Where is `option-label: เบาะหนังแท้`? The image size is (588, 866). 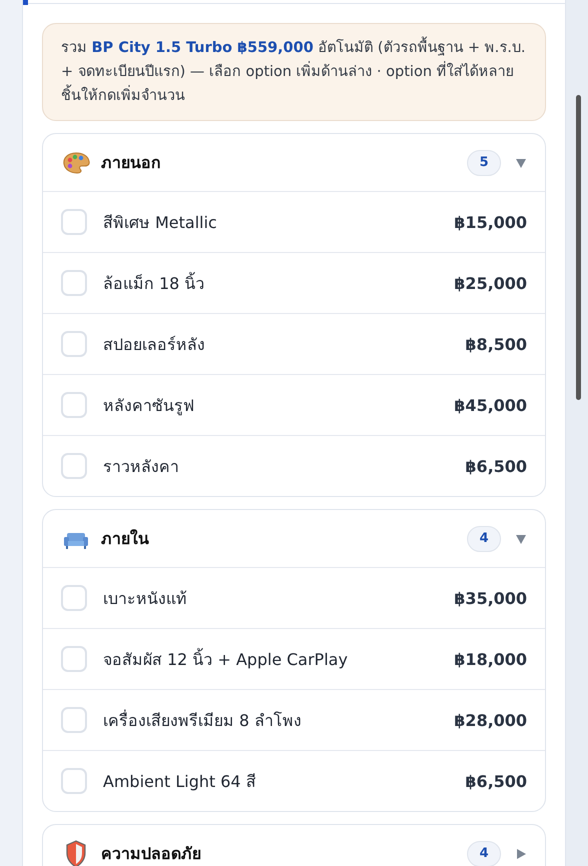
option-label: เบาะหนังแท้ is located at coordinates (145, 599).